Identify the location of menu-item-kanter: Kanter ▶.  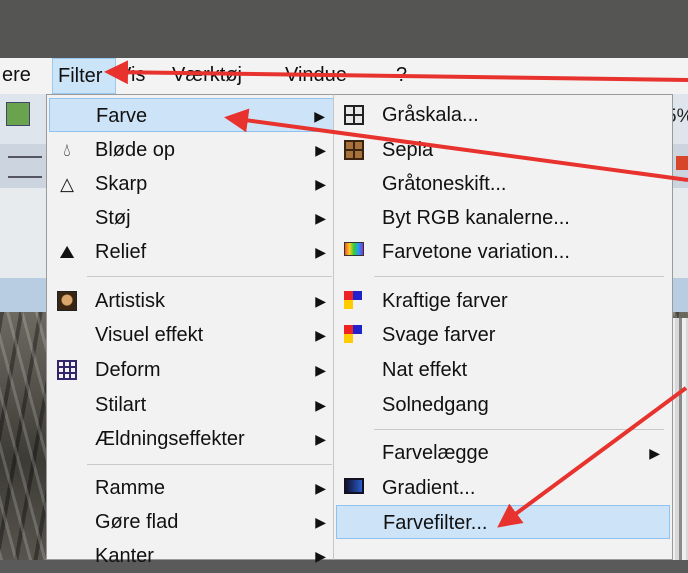
(192, 556).